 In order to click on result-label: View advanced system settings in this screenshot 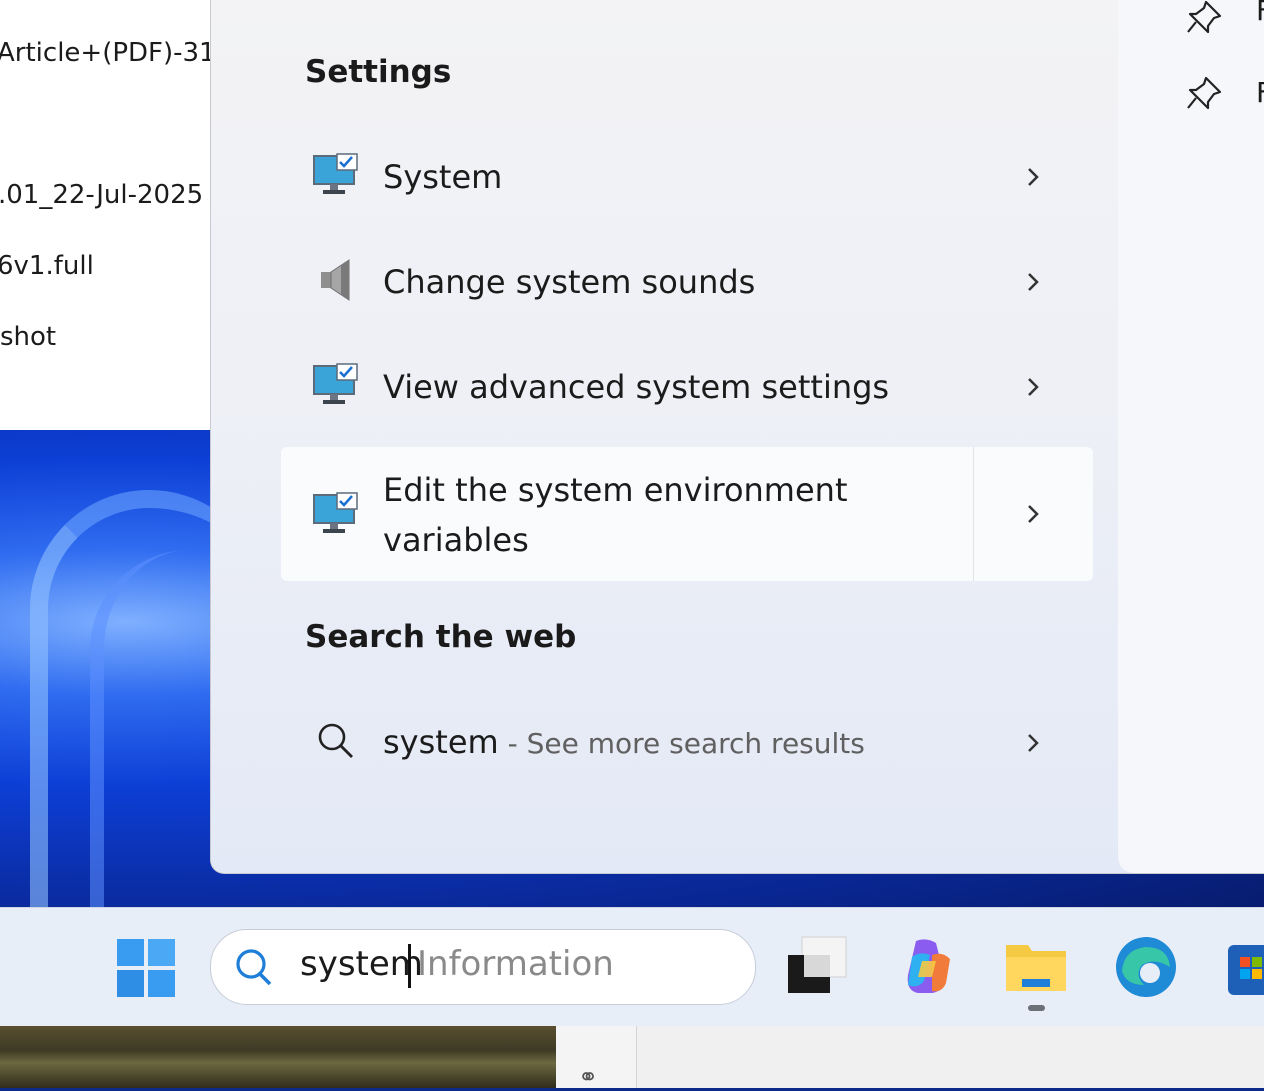, I will do `click(636, 386)`.